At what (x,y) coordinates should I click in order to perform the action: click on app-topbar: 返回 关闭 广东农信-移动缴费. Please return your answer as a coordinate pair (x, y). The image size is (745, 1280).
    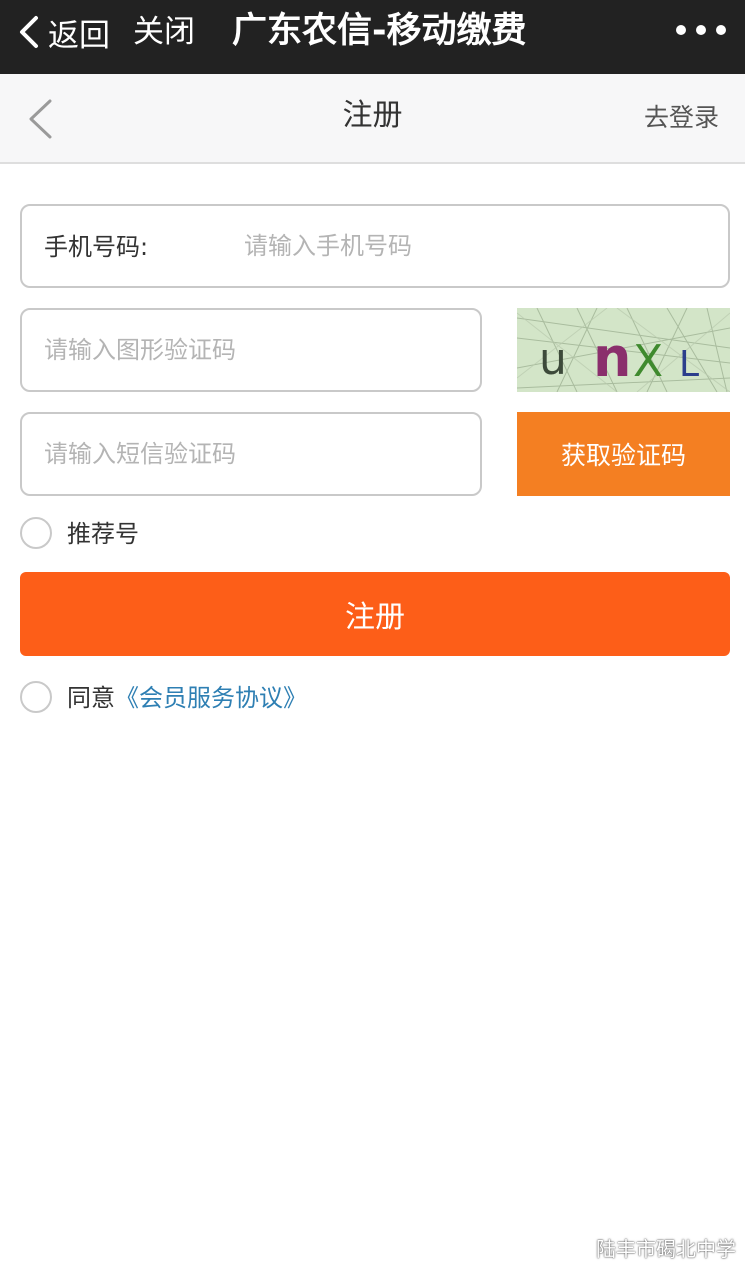
    Looking at the image, I should click on (372, 37).